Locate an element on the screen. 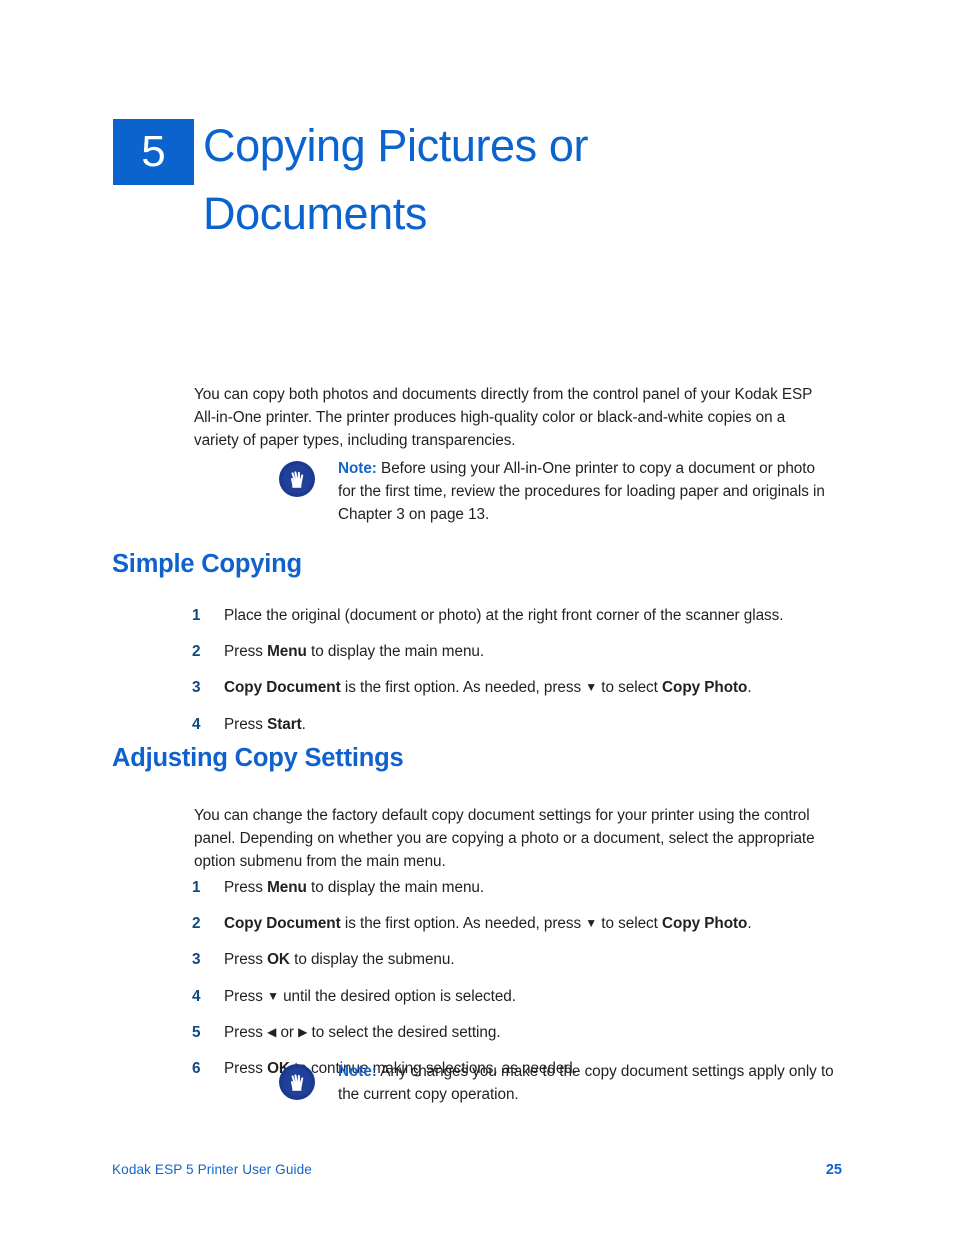 This screenshot has height=1235, width=954. step-row: 3 Press OK to display the submenu. is located at coordinates (522, 960).